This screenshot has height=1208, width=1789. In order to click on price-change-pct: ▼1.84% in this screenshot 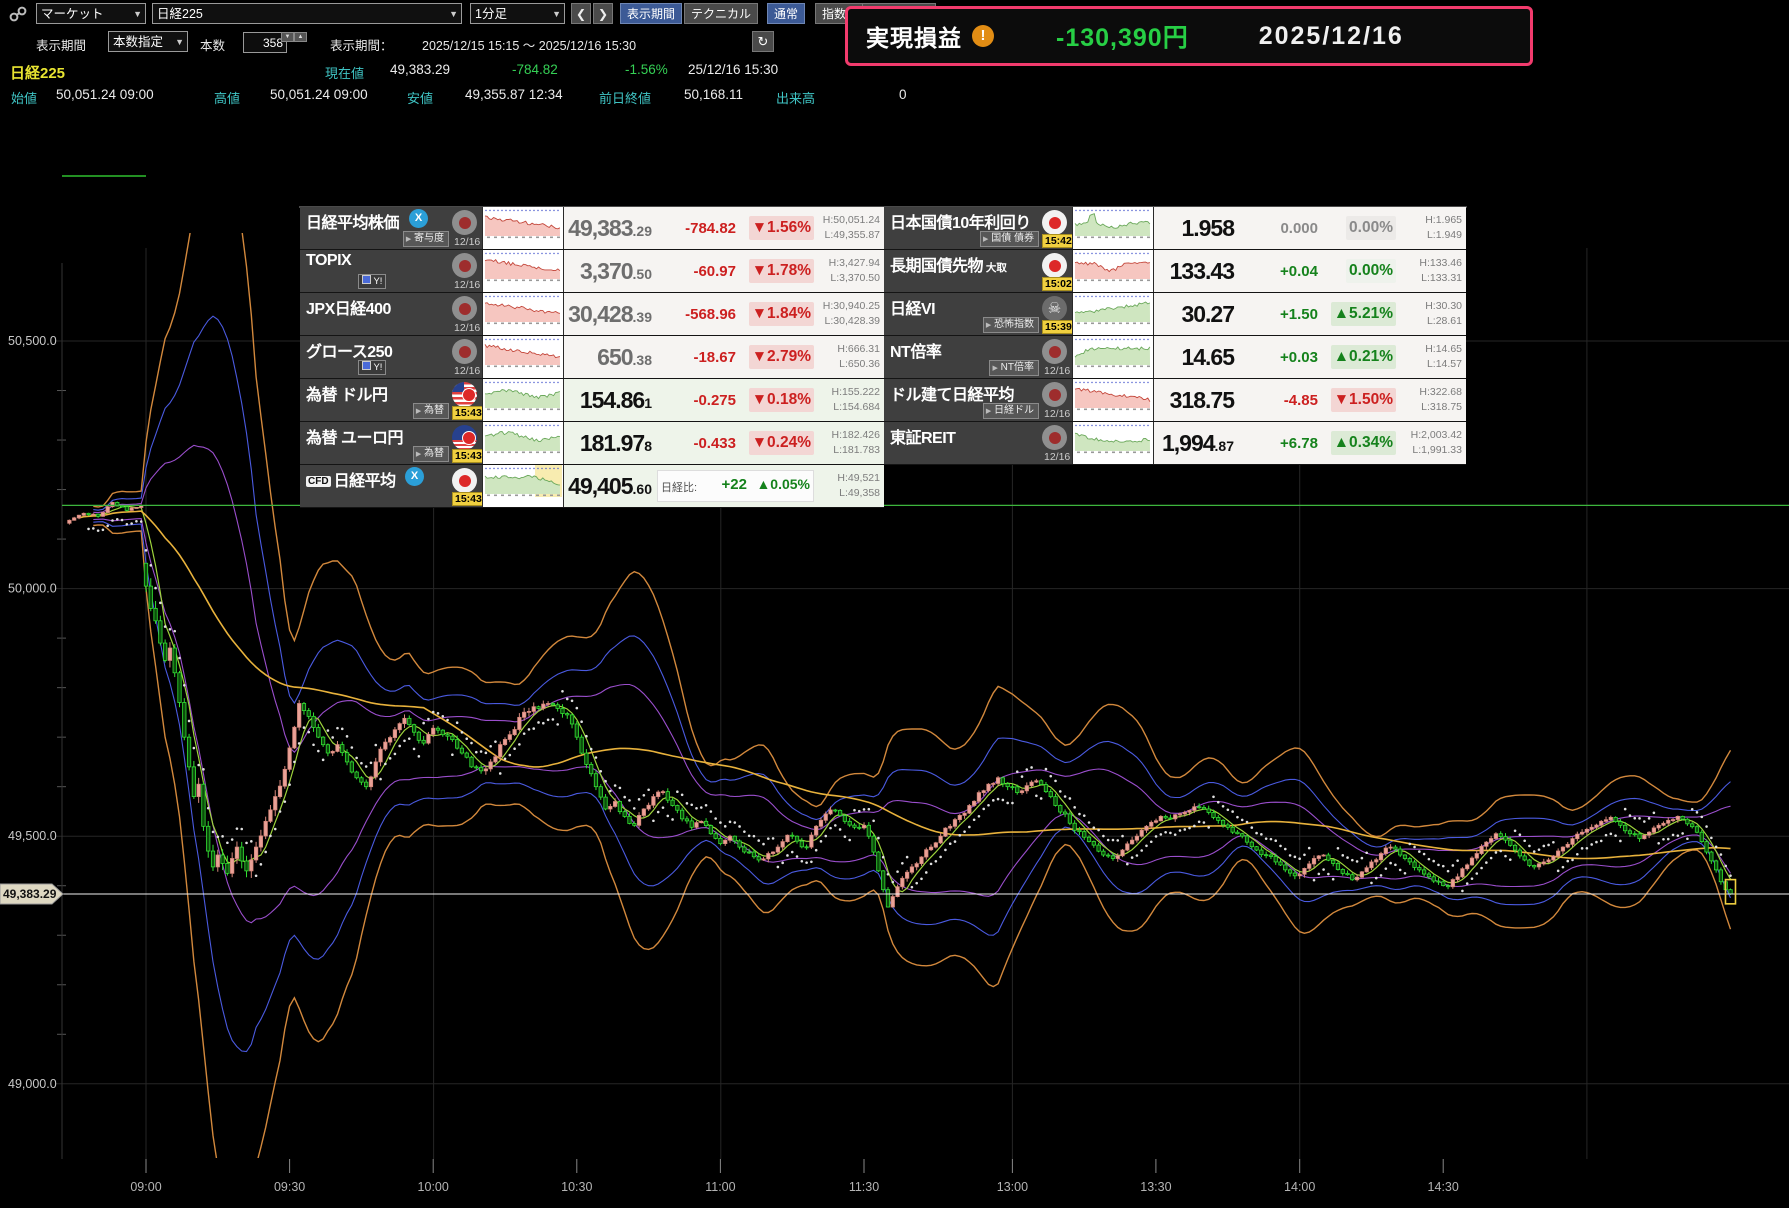, I will do `click(781, 314)`.